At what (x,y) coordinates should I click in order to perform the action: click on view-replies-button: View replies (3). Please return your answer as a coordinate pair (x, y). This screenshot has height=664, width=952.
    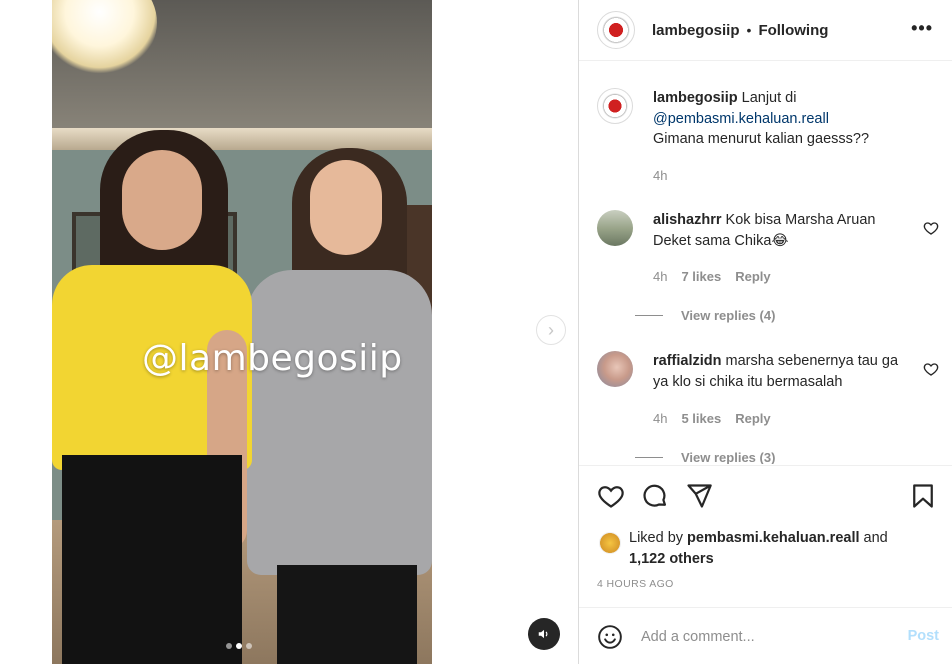
    Looking at the image, I should click on (705, 457).